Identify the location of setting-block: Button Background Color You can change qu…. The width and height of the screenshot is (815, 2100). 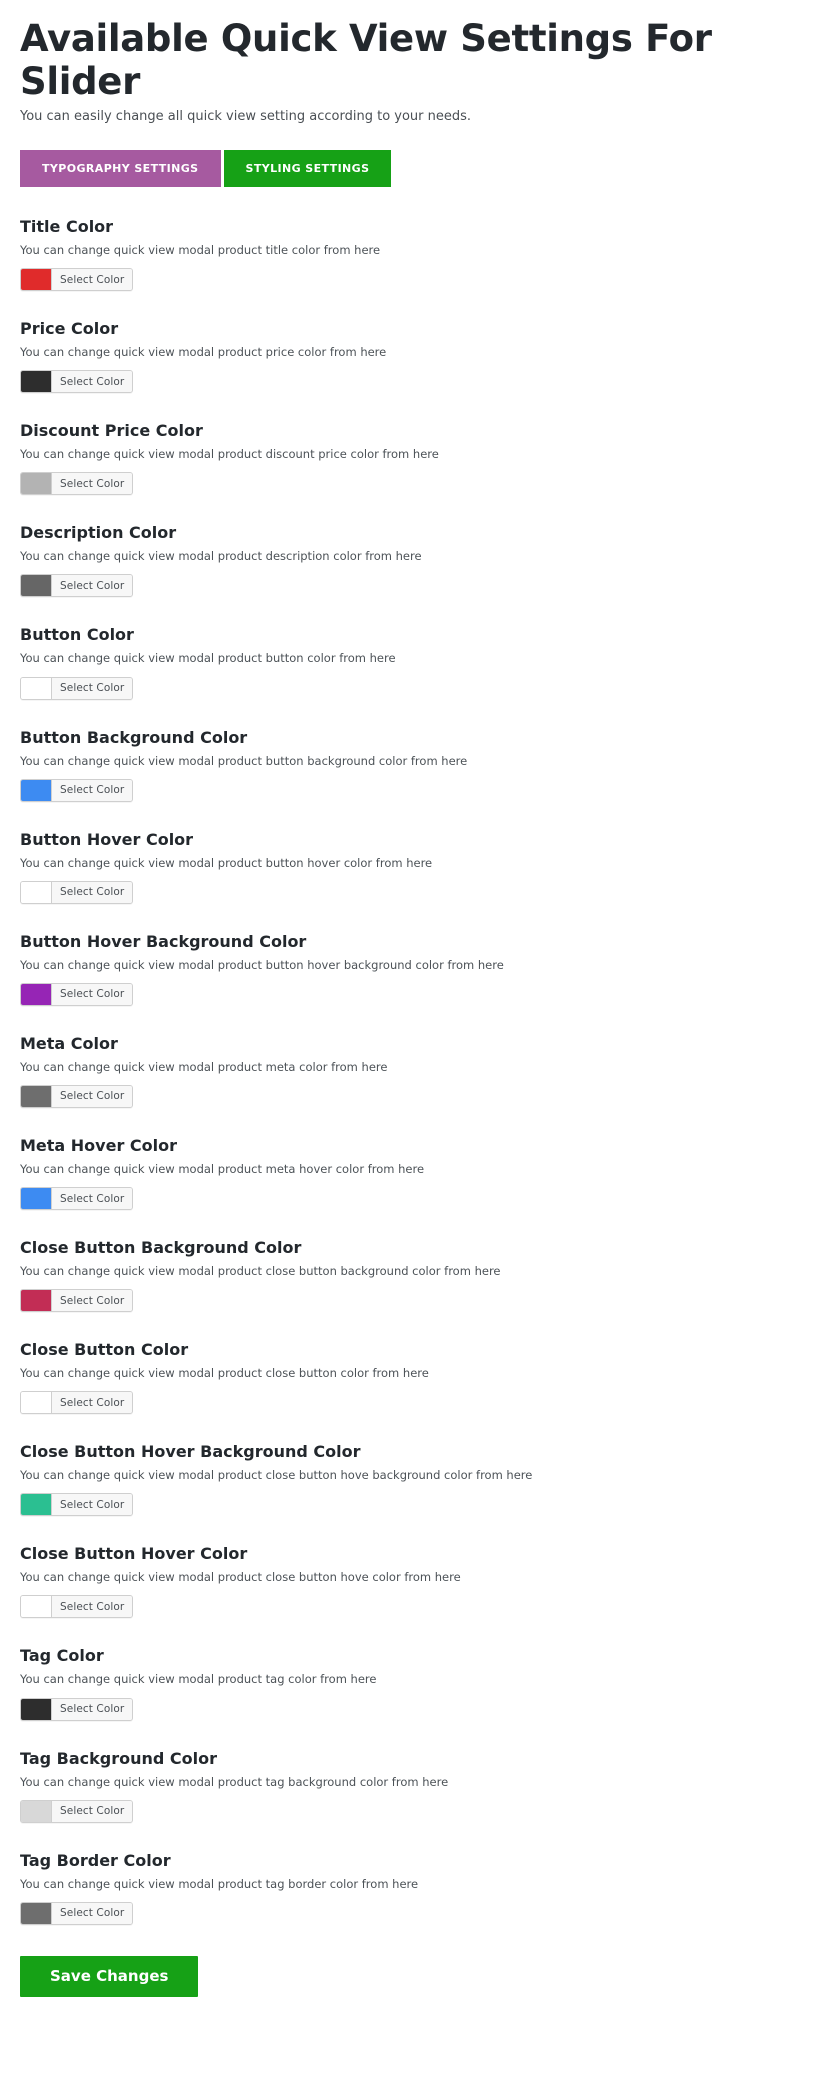
(407, 766).